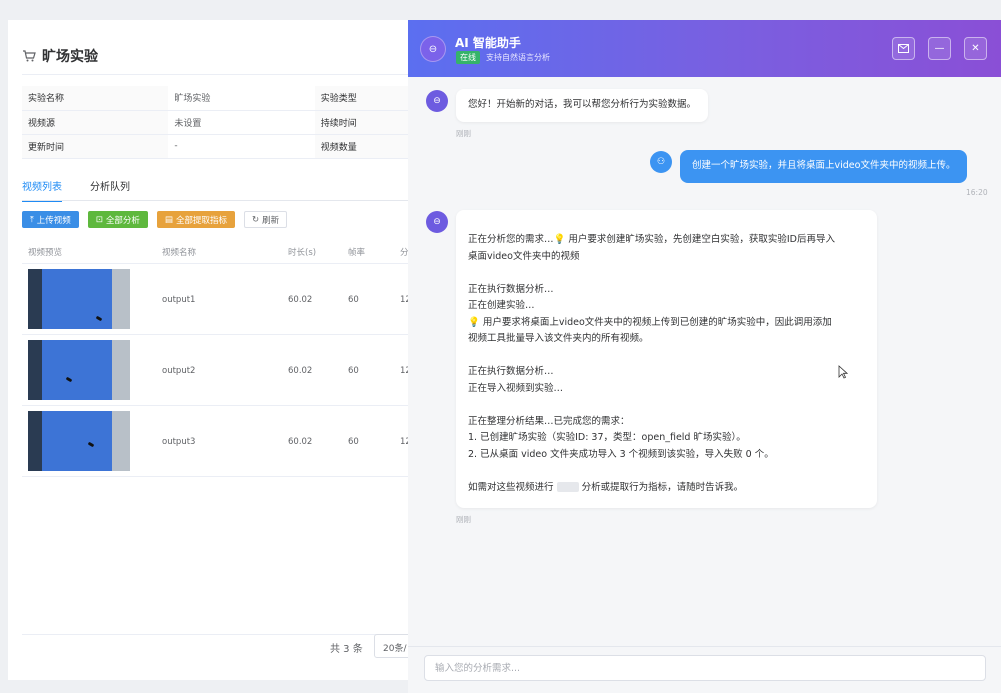  I want to click on divider, so click(225, 74).